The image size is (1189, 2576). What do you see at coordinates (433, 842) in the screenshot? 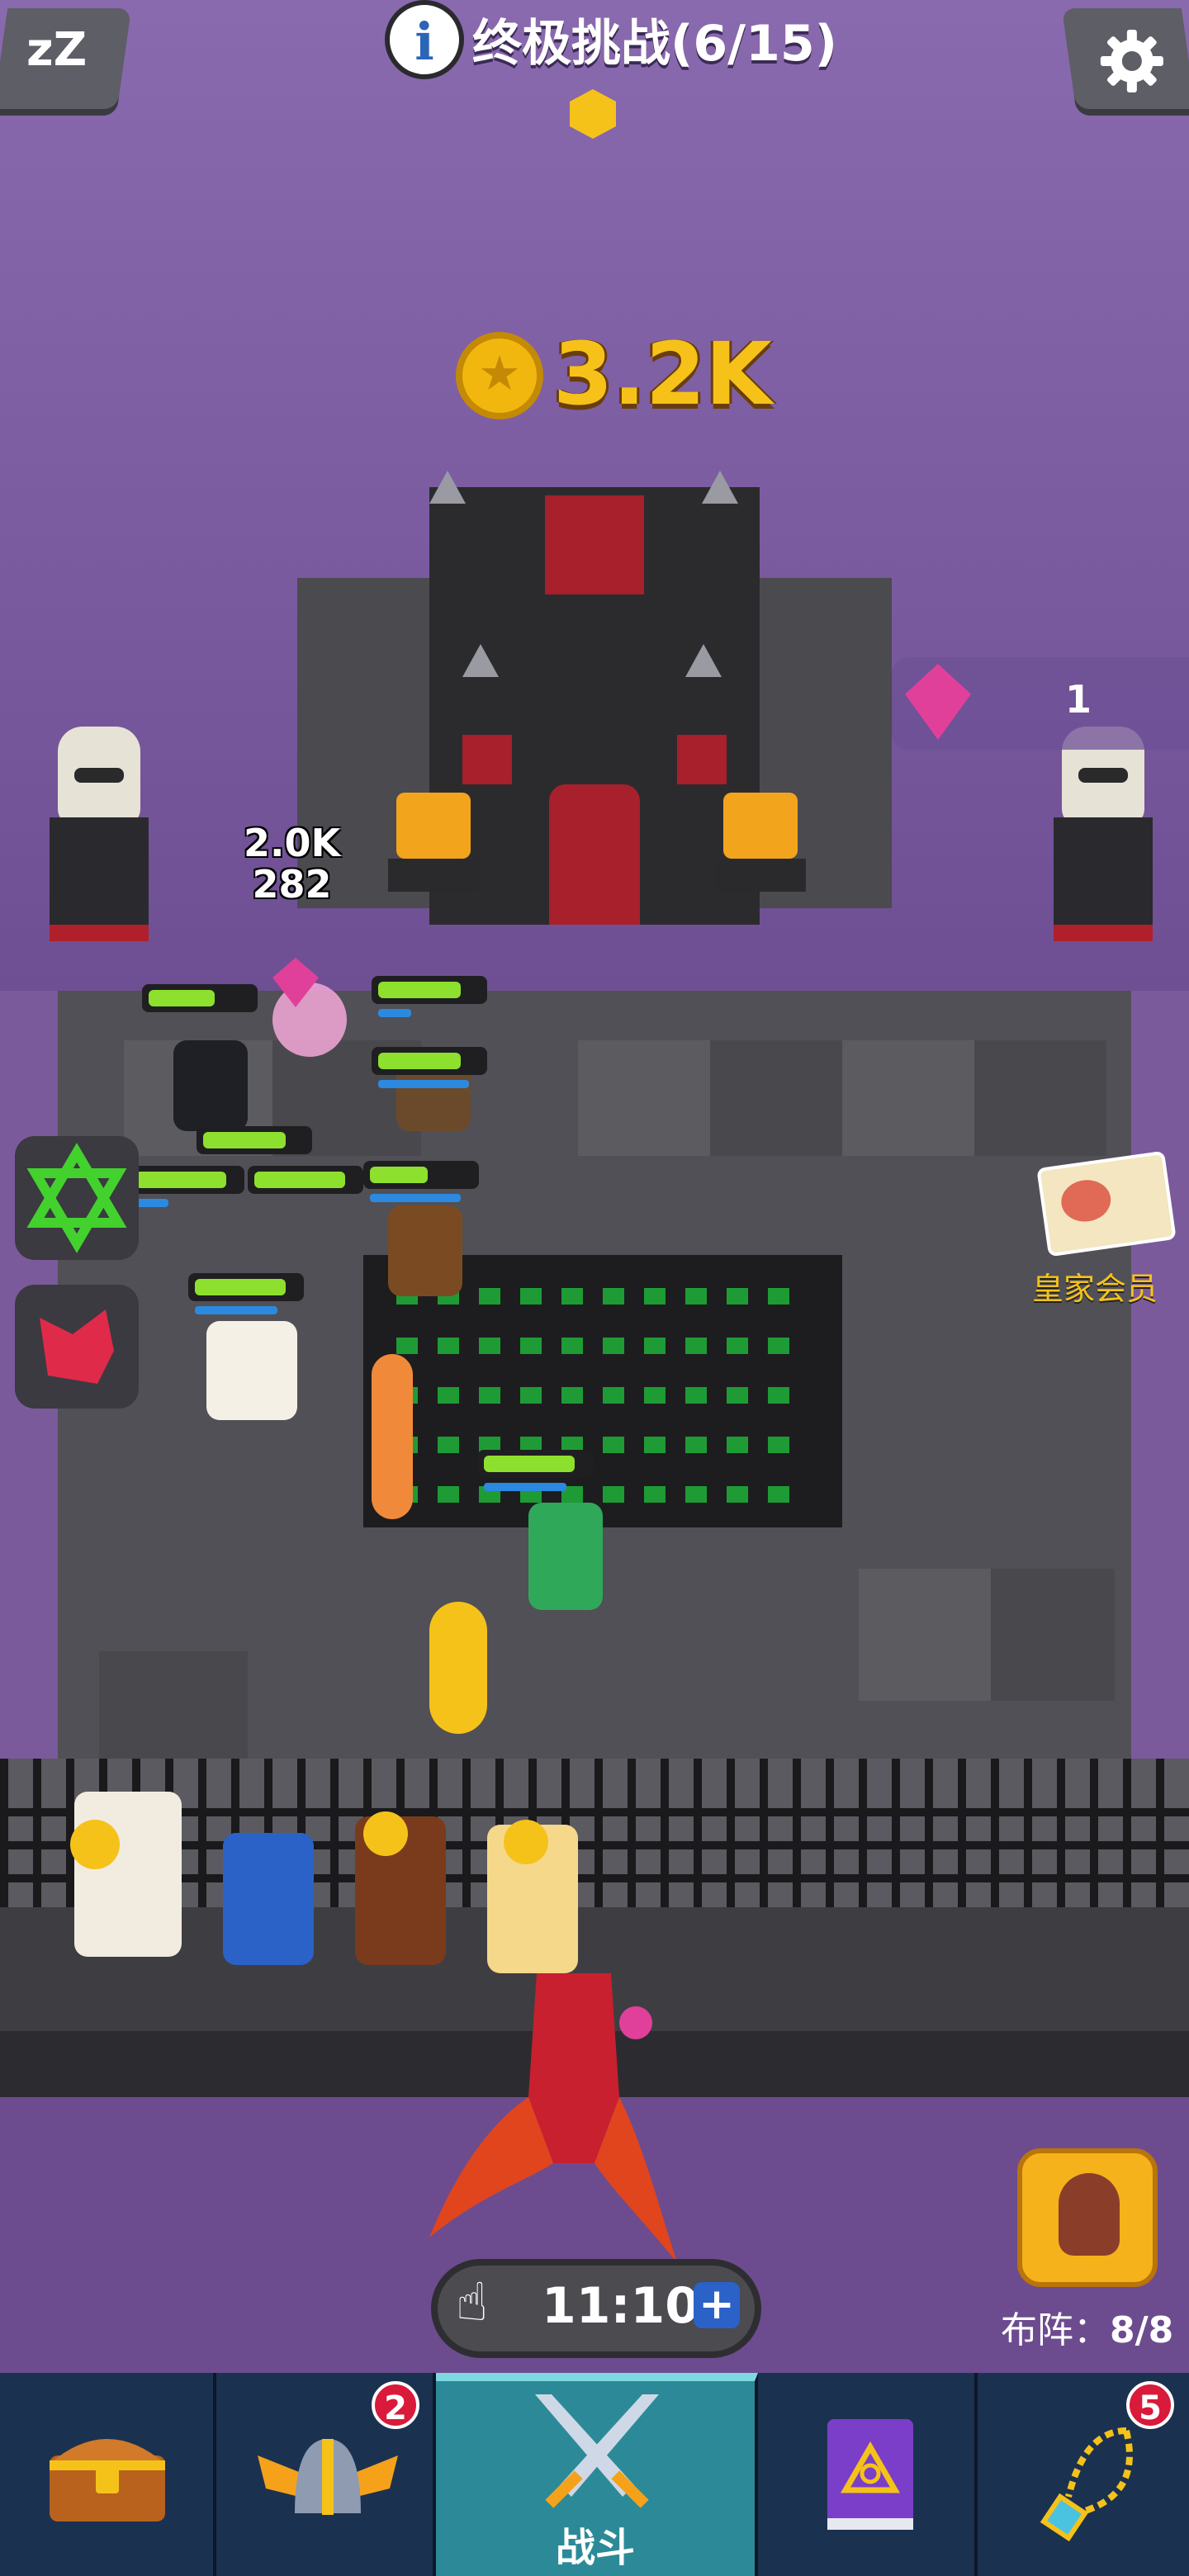
I see `brazier-left` at bounding box center [433, 842].